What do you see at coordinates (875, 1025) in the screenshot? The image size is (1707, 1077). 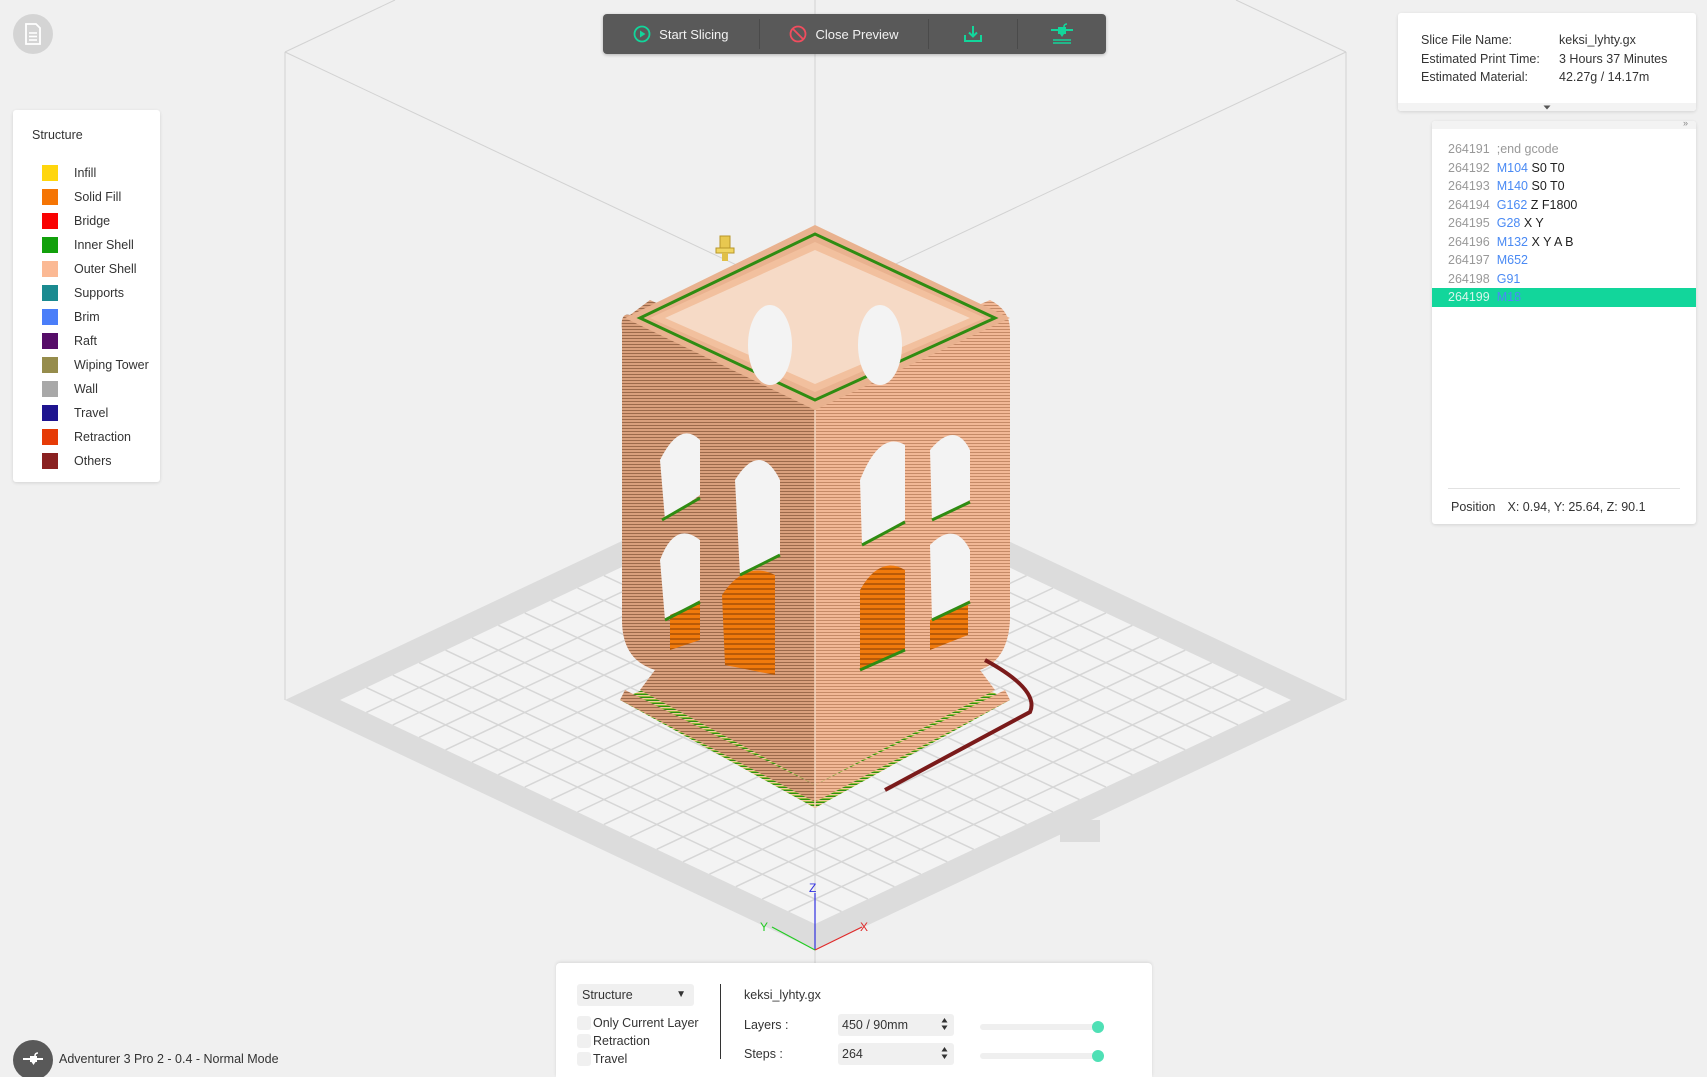 I see `layers-value: 450 / 90mm` at bounding box center [875, 1025].